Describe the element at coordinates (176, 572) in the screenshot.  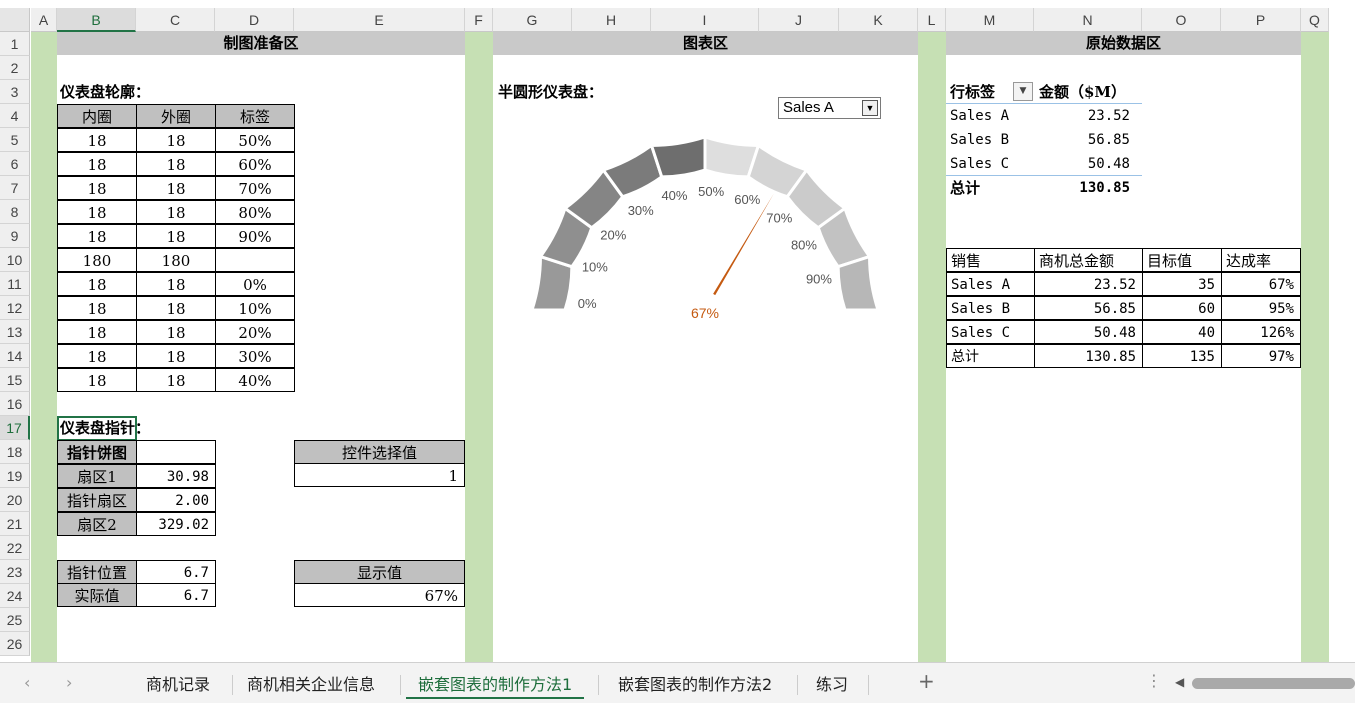
I see `pointer-position-value: 6.7` at that location.